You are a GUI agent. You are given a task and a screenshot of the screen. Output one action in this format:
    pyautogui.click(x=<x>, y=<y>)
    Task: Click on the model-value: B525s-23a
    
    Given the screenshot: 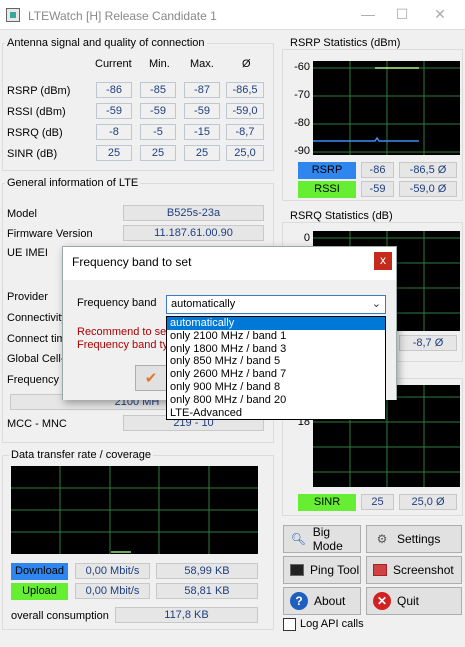 What is the action you would take?
    pyautogui.click(x=193, y=213)
    